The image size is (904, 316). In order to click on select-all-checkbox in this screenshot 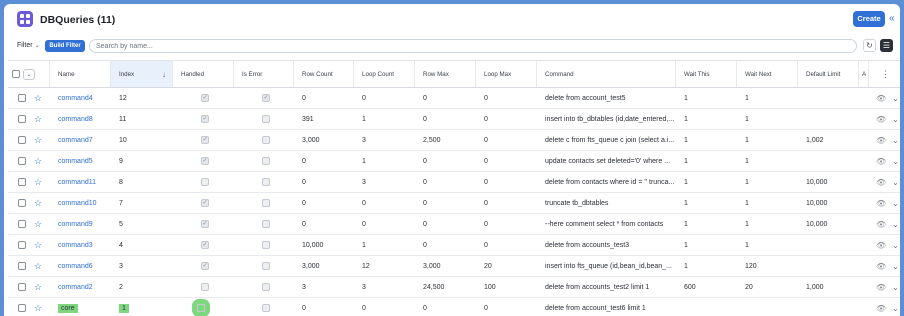, I will do `click(16, 74)`.